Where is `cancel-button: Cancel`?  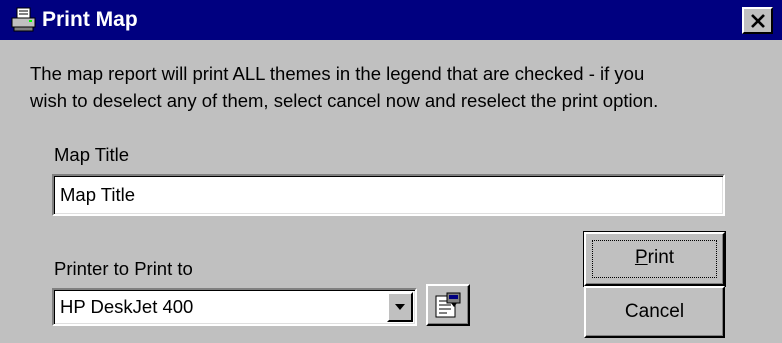 cancel-button: Cancel is located at coordinates (654, 312).